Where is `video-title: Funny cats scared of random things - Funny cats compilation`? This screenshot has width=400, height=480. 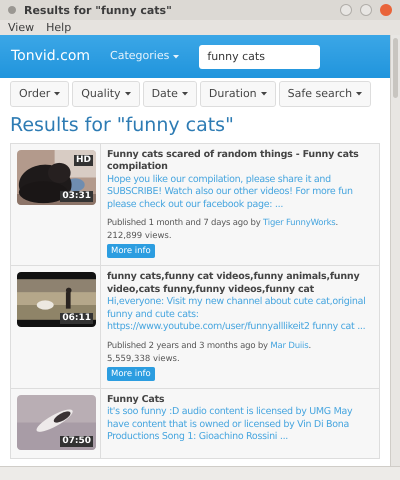
video-title: Funny cats scared of random things - Funny cats compilation is located at coordinates (241, 161).